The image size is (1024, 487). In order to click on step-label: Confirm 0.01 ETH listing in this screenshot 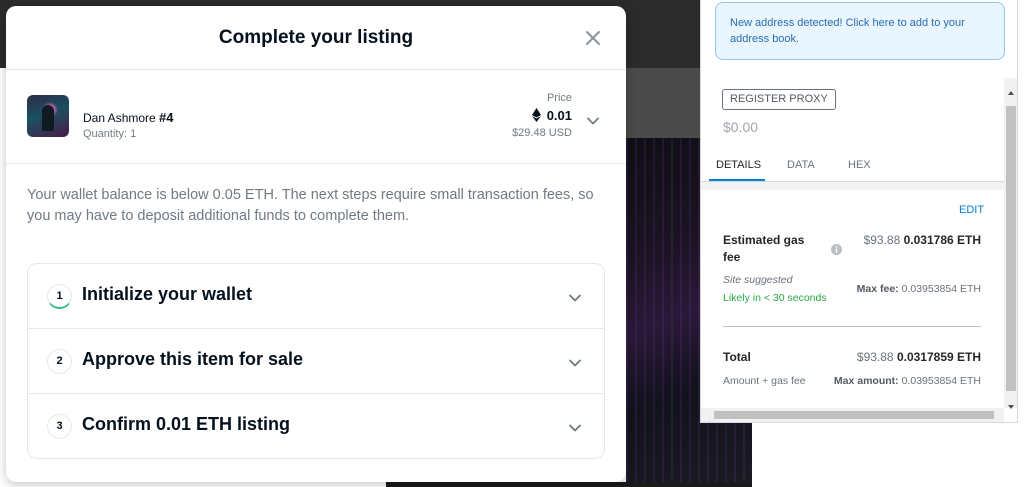, I will do `click(186, 424)`.